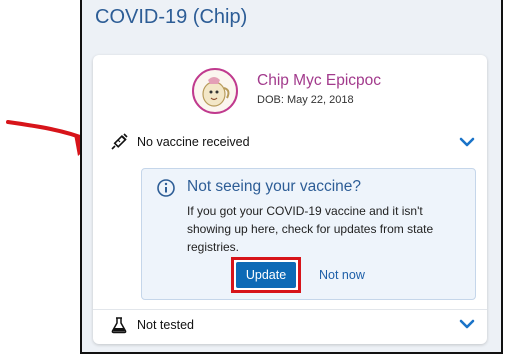 The width and height of the screenshot is (509, 360). Describe the element at coordinates (215, 91) in the screenshot. I see `avatar` at that location.